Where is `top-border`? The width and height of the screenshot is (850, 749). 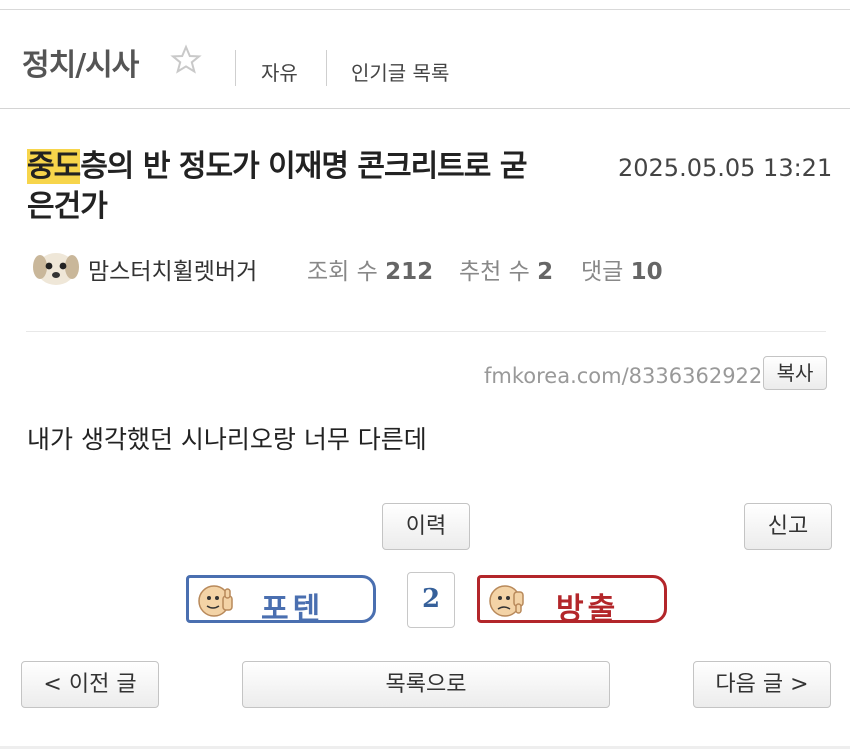
top-border is located at coordinates (425, 5).